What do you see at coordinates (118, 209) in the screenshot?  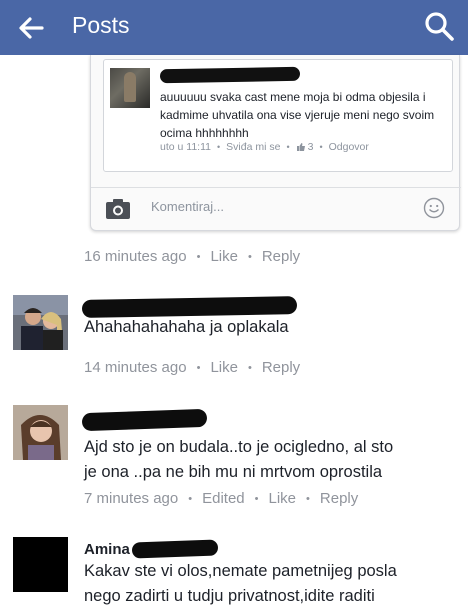 I see `camera-icon` at bounding box center [118, 209].